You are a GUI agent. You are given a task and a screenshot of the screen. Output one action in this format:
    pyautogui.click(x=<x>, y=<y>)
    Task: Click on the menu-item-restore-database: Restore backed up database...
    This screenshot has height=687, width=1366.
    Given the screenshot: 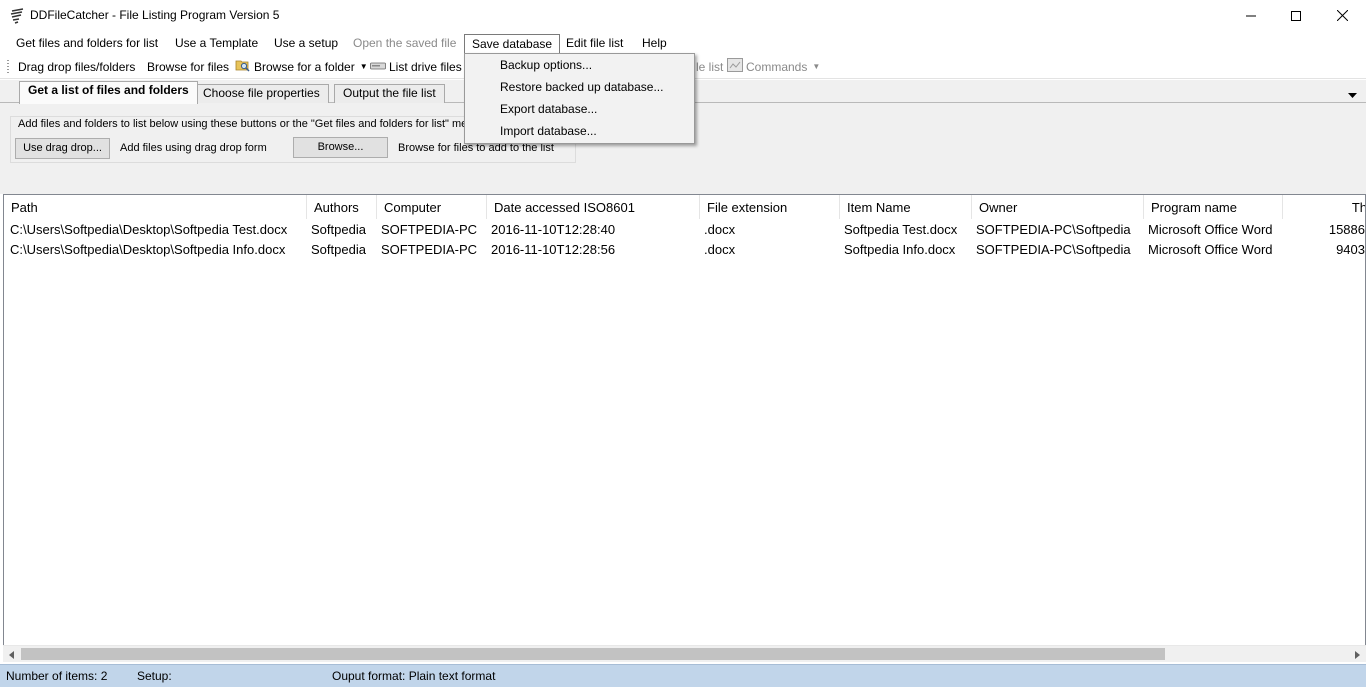 What is the action you would take?
    pyautogui.click(x=581, y=87)
    